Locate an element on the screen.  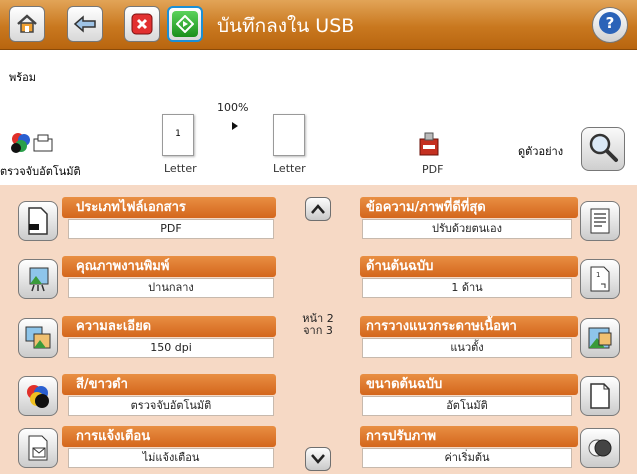
help-button: ? is located at coordinates (610, 25).